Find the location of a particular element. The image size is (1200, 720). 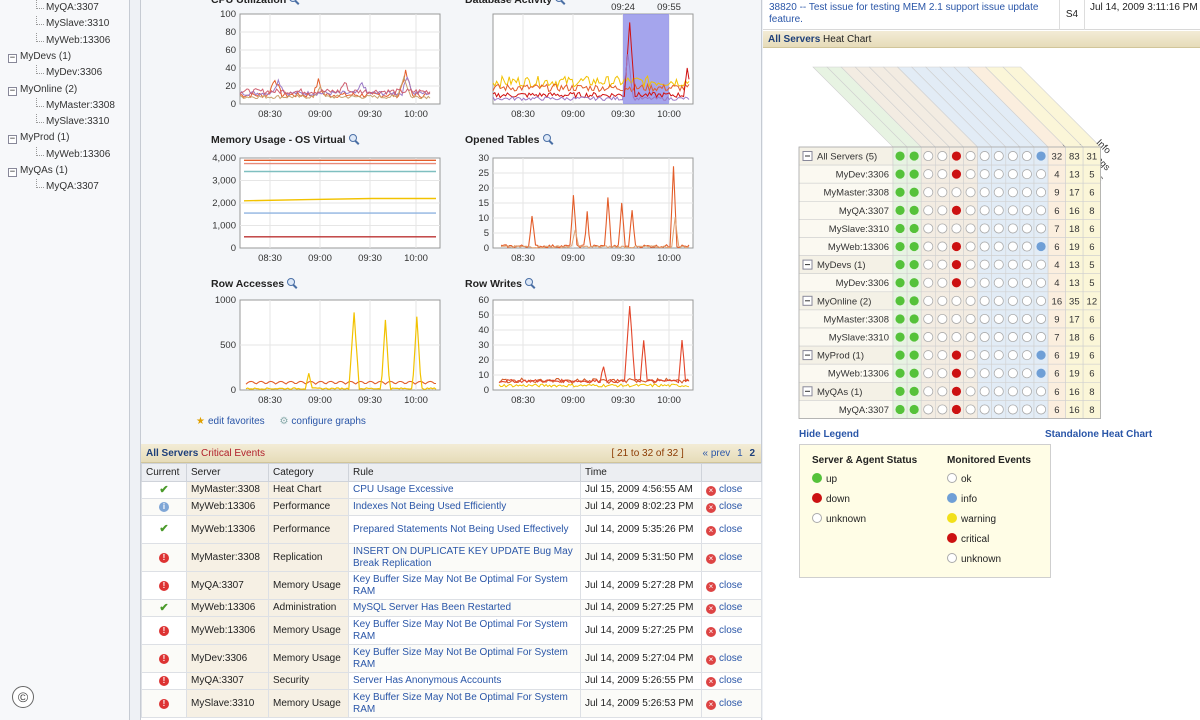

event-count: 9 is located at coordinates (1056, 319).